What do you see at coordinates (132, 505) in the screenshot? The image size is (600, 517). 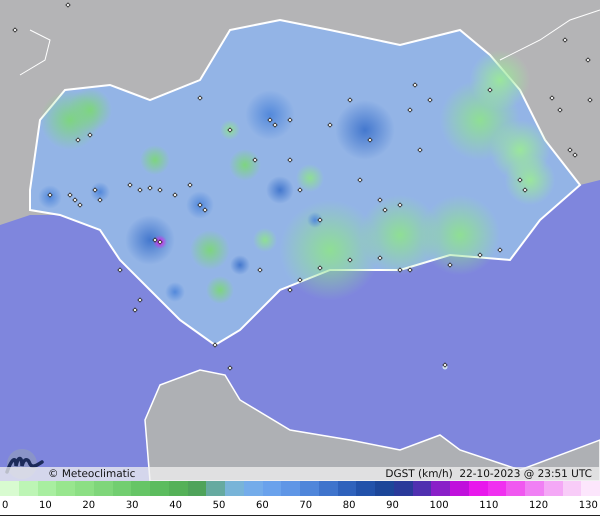 I see `scale-label: 30` at bounding box center [132, 505].